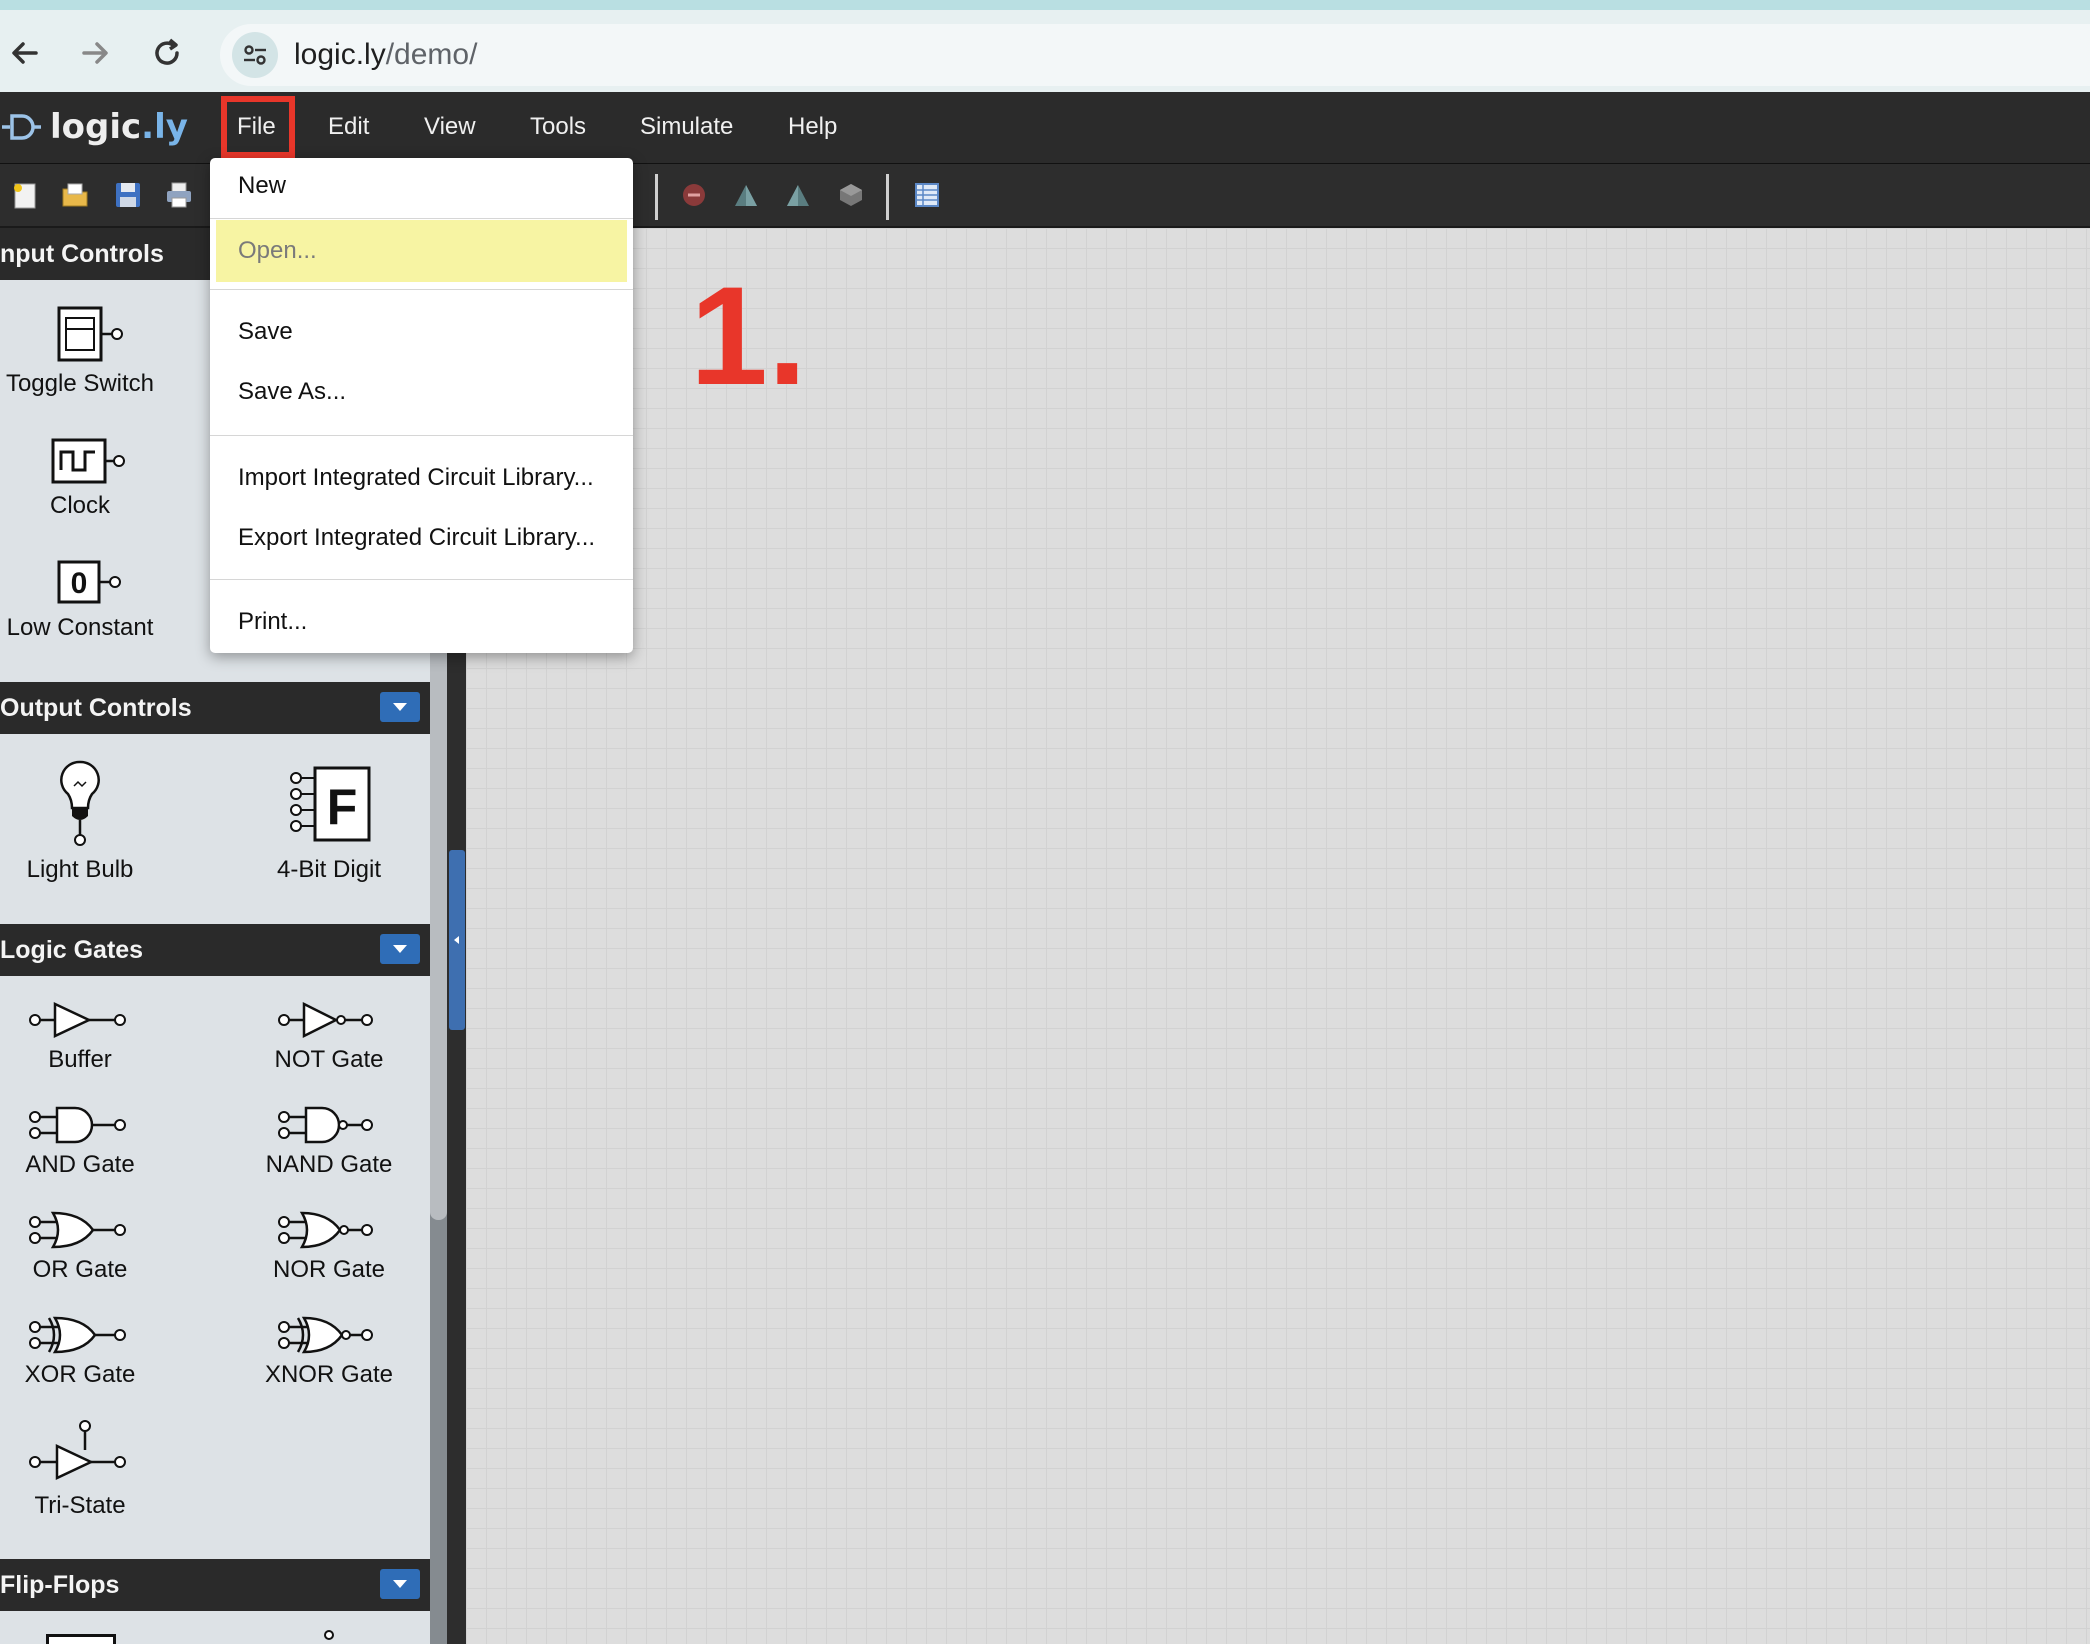  I want to click on tool-label: Toggle Switch, so click(80, 383).